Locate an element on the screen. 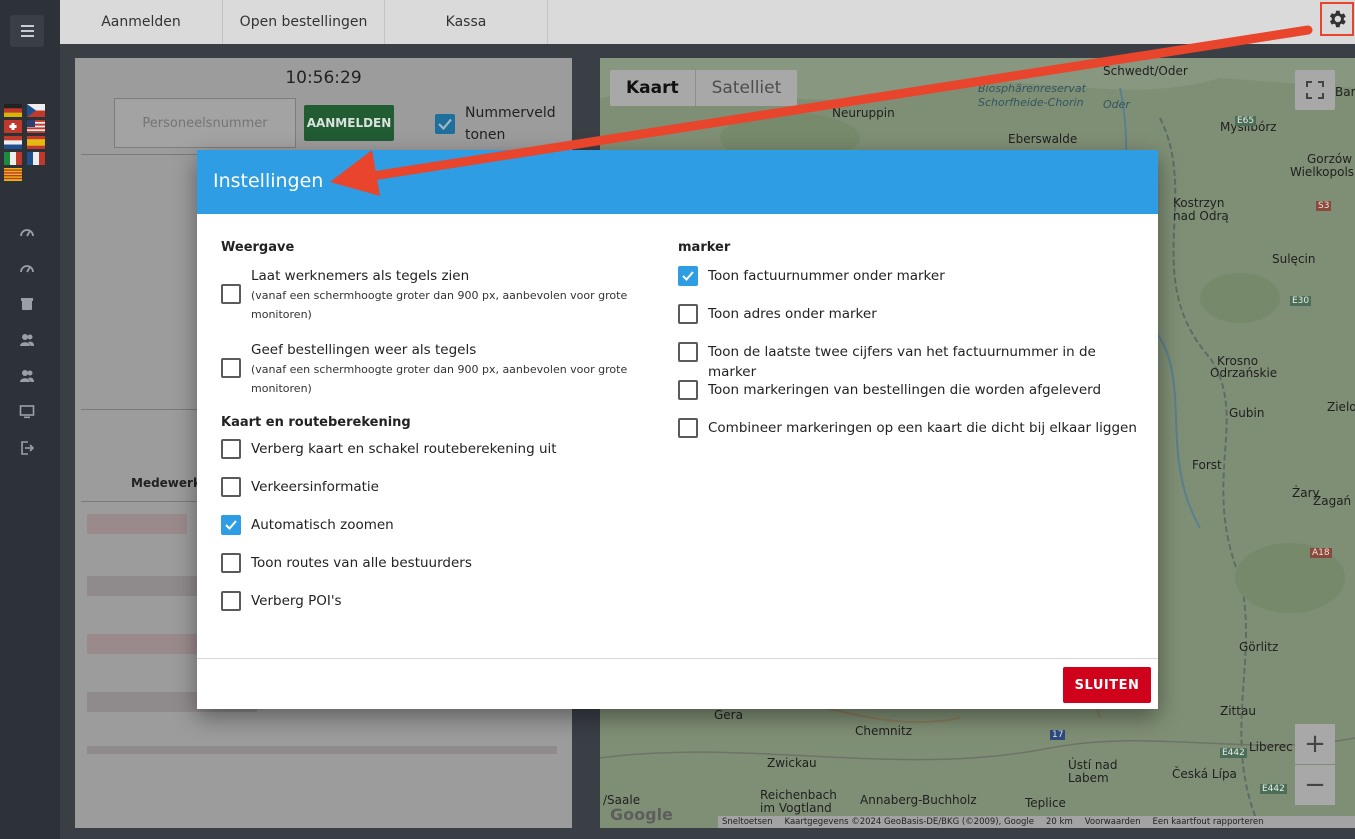 This screenshot has width=1355, height=839. terms-link: Voorwaarden is located at coordinates (1113, 822).